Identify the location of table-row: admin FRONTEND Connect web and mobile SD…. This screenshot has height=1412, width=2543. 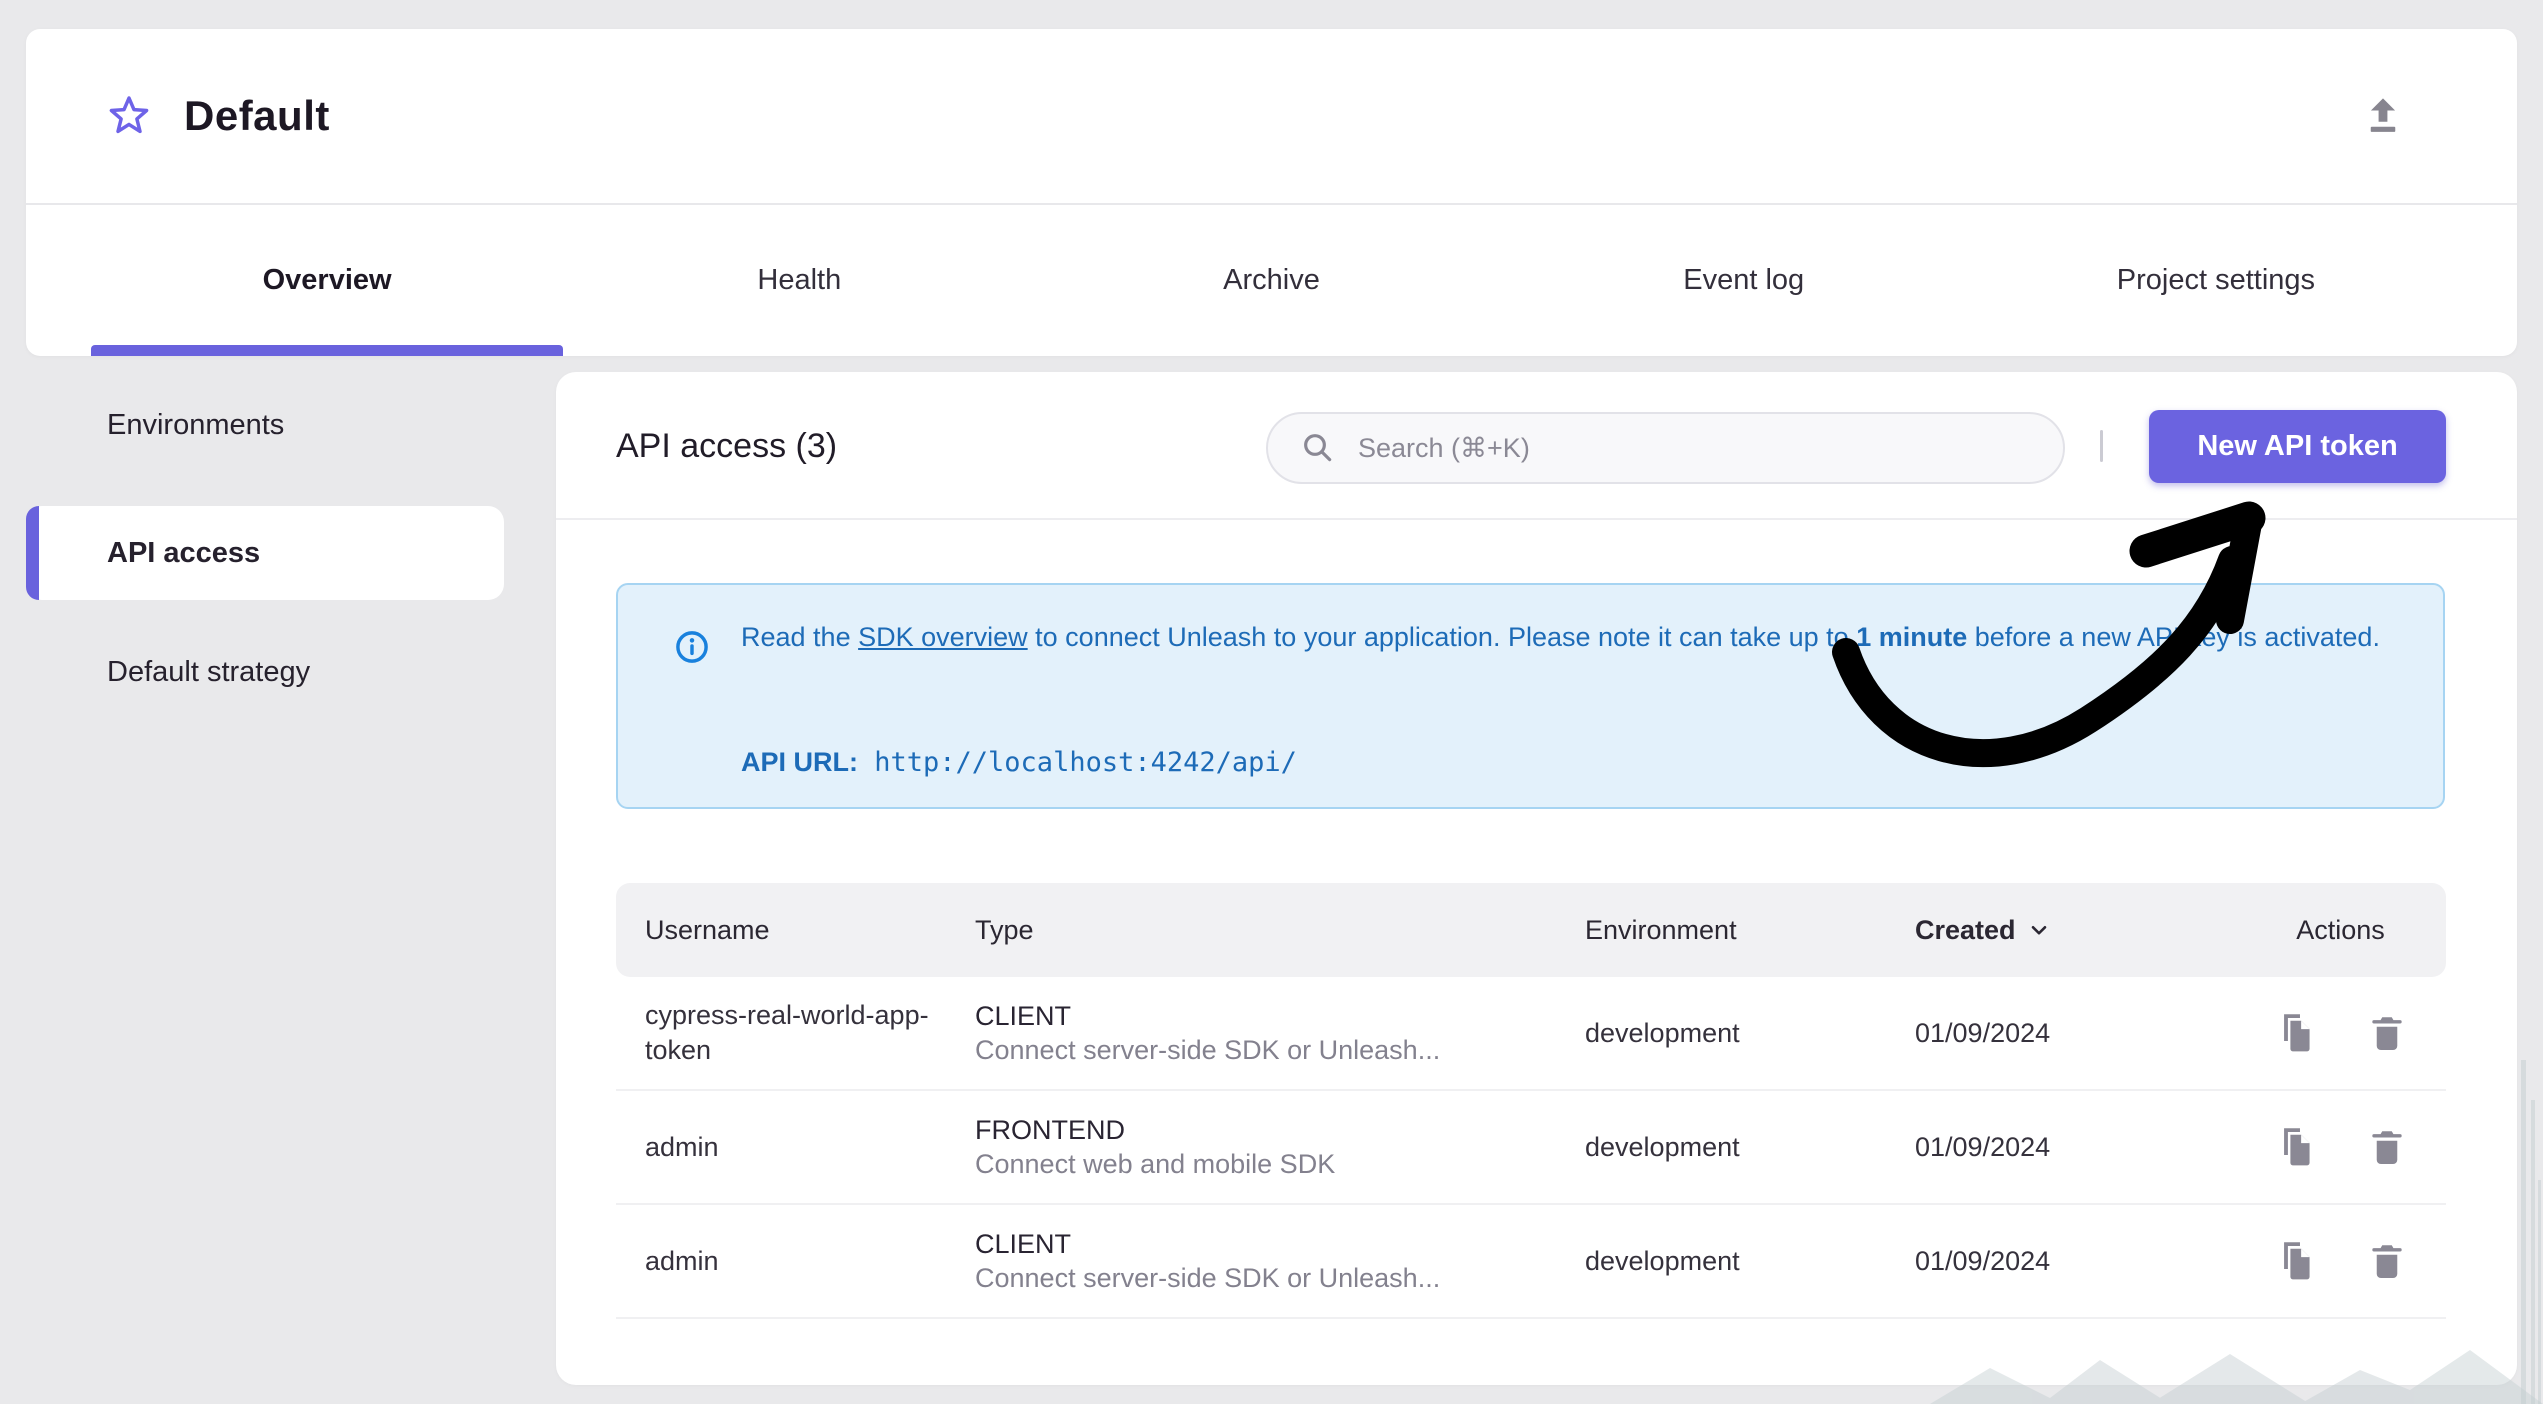
(1531, 1148).